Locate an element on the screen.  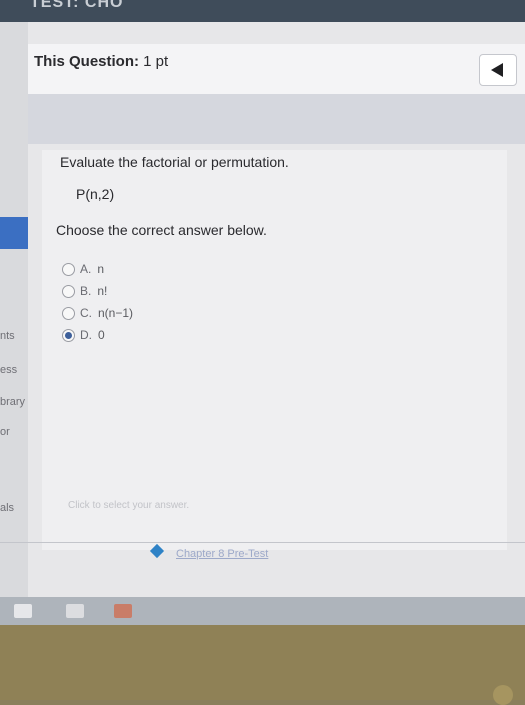
radio-b is located at coordinates (68, 292).